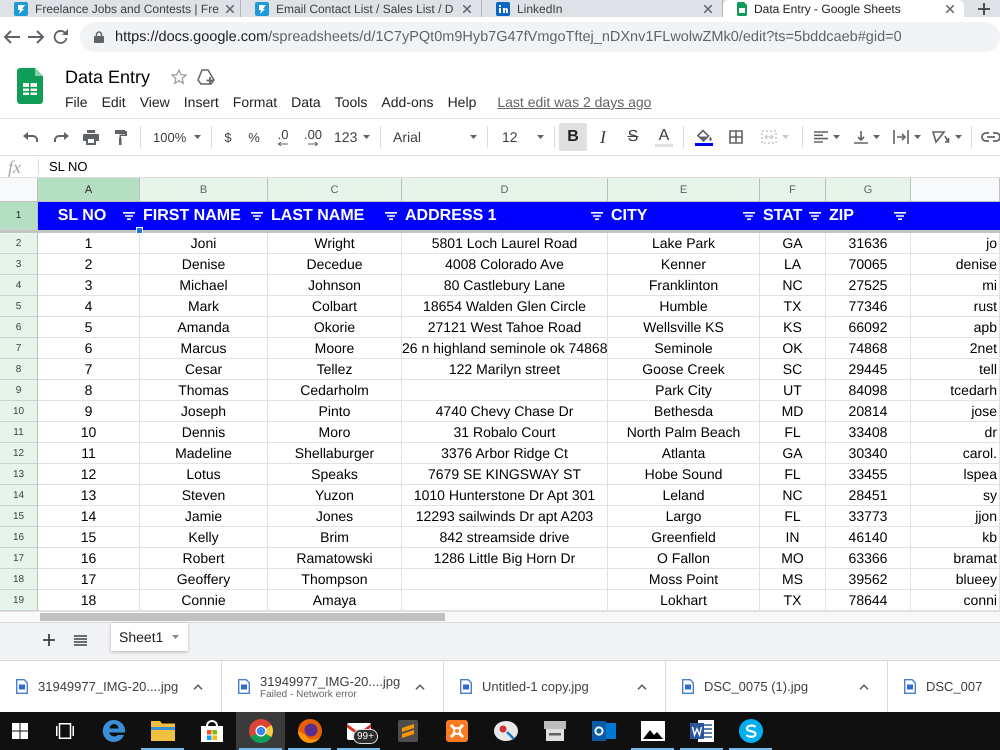  Describe the element at coordinates (19, 600) in the screenshot. I see `row-header: 19` at that location.